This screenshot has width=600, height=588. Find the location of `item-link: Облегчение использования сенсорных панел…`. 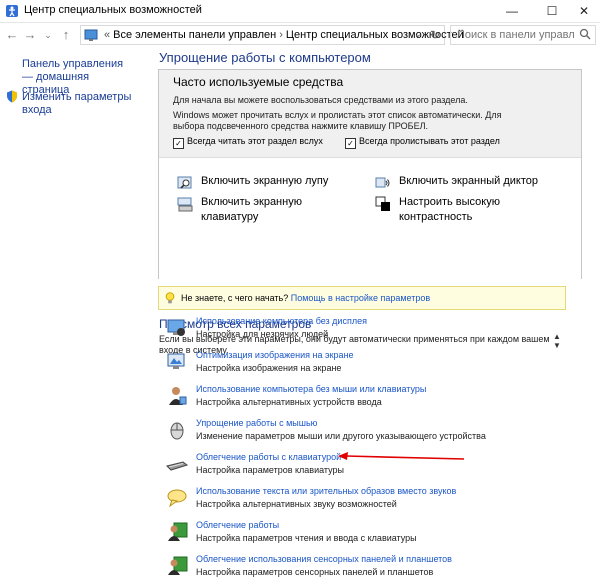

item-link: Облегчение использования сенсорных панел… is located at coordinates (324, 559).